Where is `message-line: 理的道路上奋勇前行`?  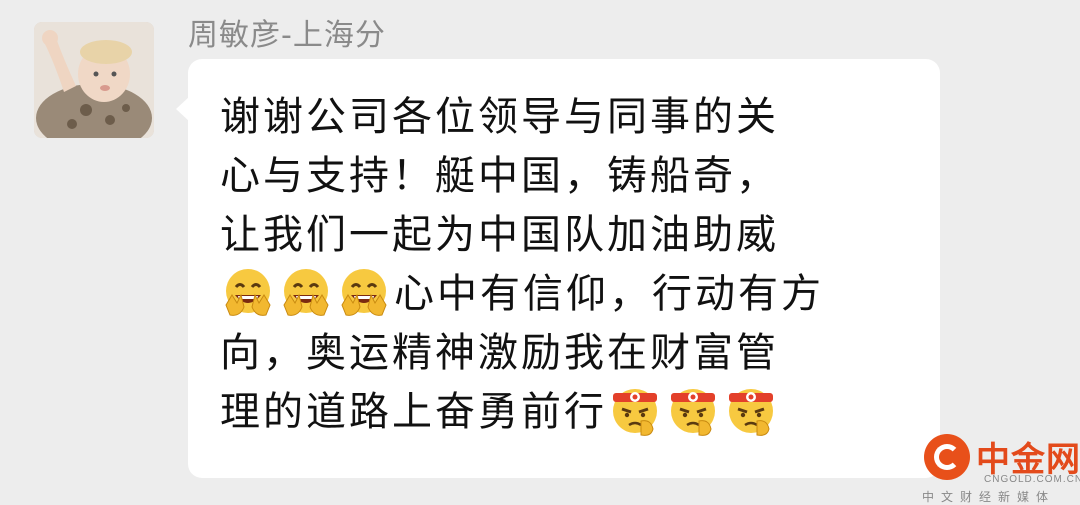
message-line: 理的道路上奋勇前行 is located at coordinates (413, 412).